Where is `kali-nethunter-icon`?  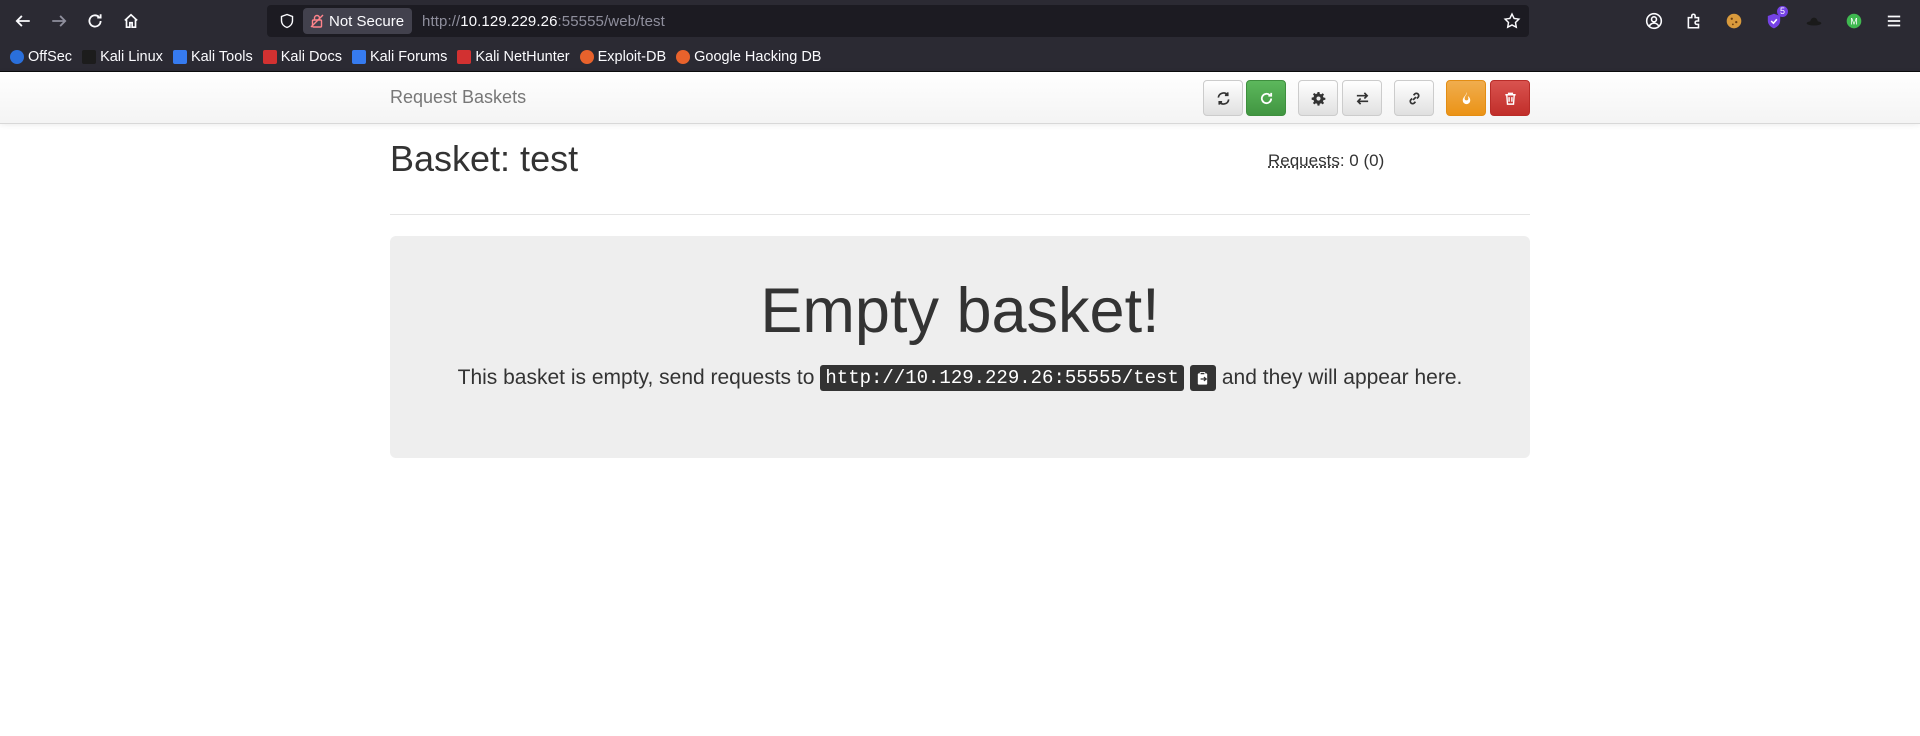
kali-nethunter-icon is located at coordinates (464, 56).